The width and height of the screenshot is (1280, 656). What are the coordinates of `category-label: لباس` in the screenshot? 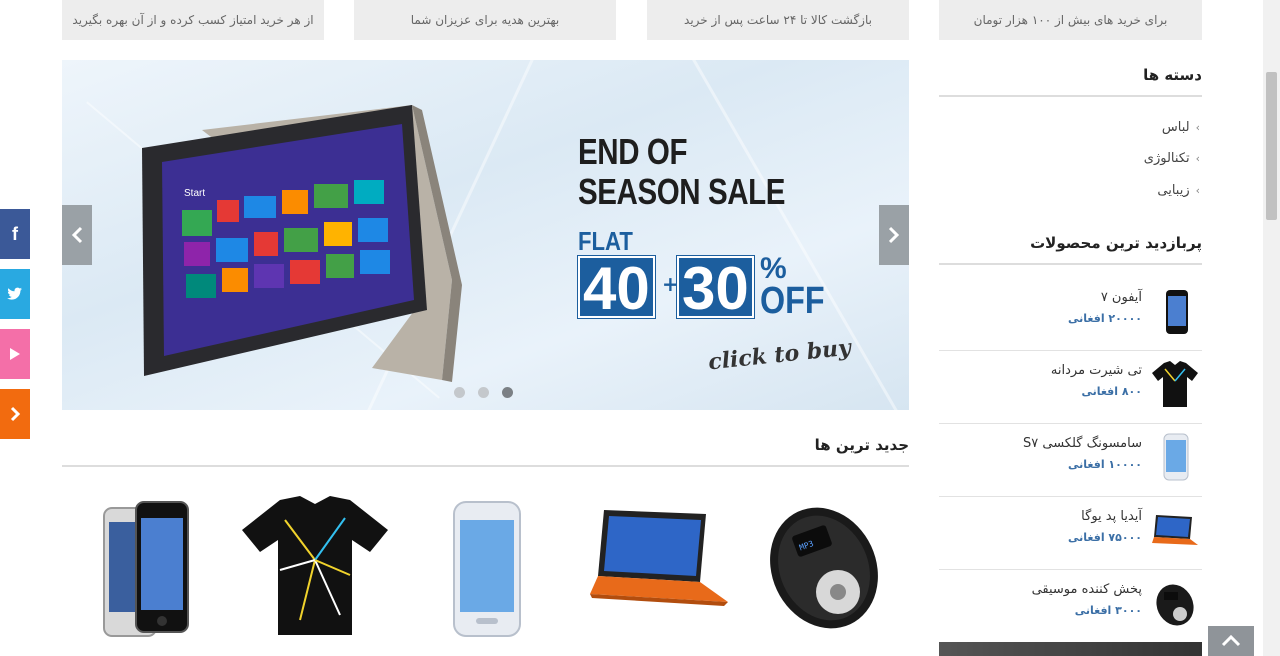 It's located at (1175, 127).